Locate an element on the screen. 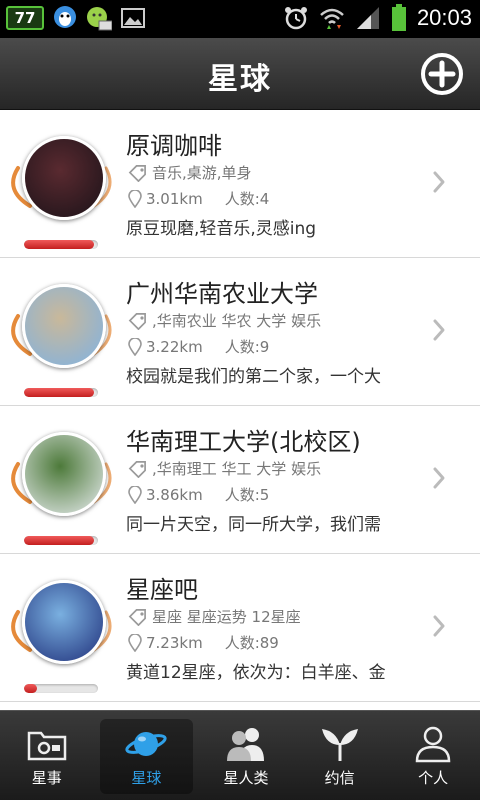  nav-label-dating-letters: 约信 is located at coordinates (339, 778).